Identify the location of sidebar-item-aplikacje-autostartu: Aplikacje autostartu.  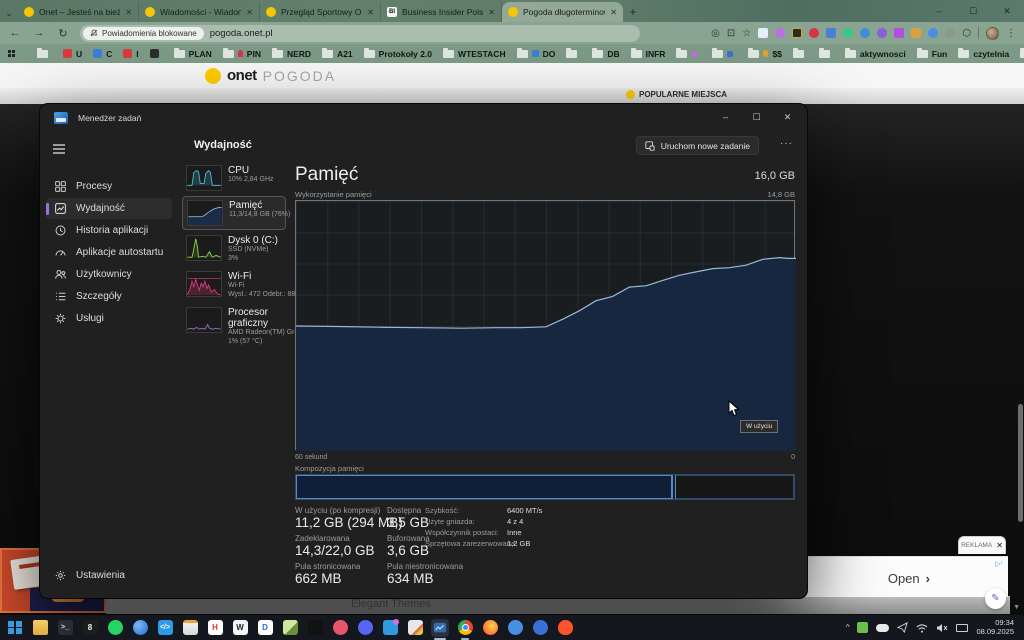
(109, 252).